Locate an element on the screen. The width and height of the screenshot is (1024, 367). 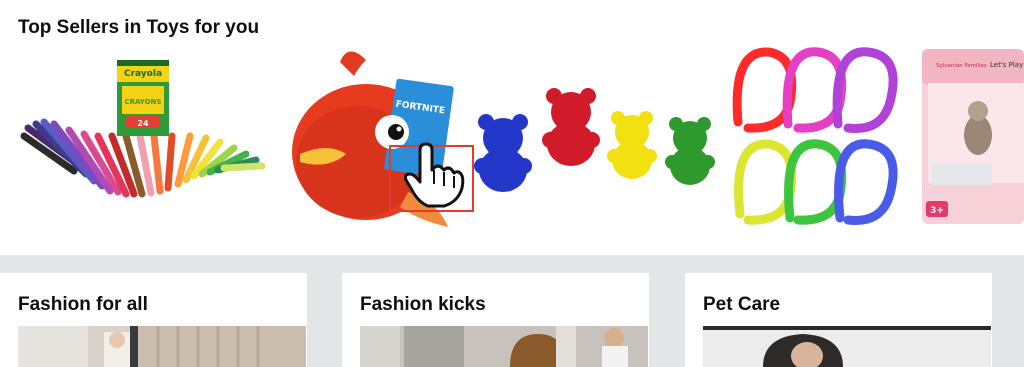
crayola-count-text: 24 is located at coordinates (143, 123).